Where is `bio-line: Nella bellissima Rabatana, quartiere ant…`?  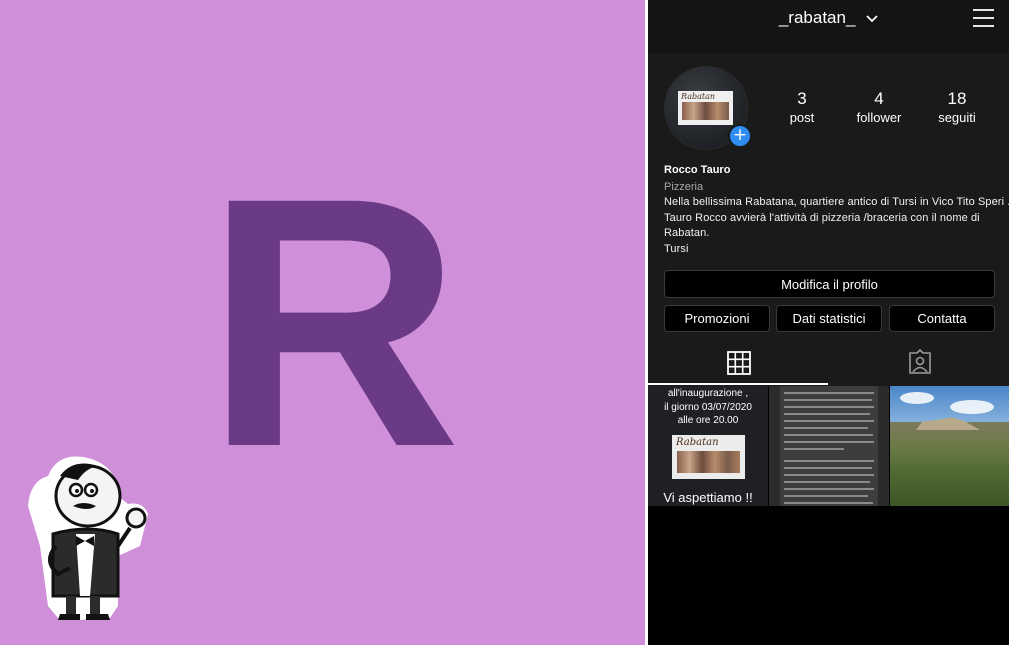
bio-line: Nella bellissima Rabatana, quartiere ant… is located at coordinates (836, 202).